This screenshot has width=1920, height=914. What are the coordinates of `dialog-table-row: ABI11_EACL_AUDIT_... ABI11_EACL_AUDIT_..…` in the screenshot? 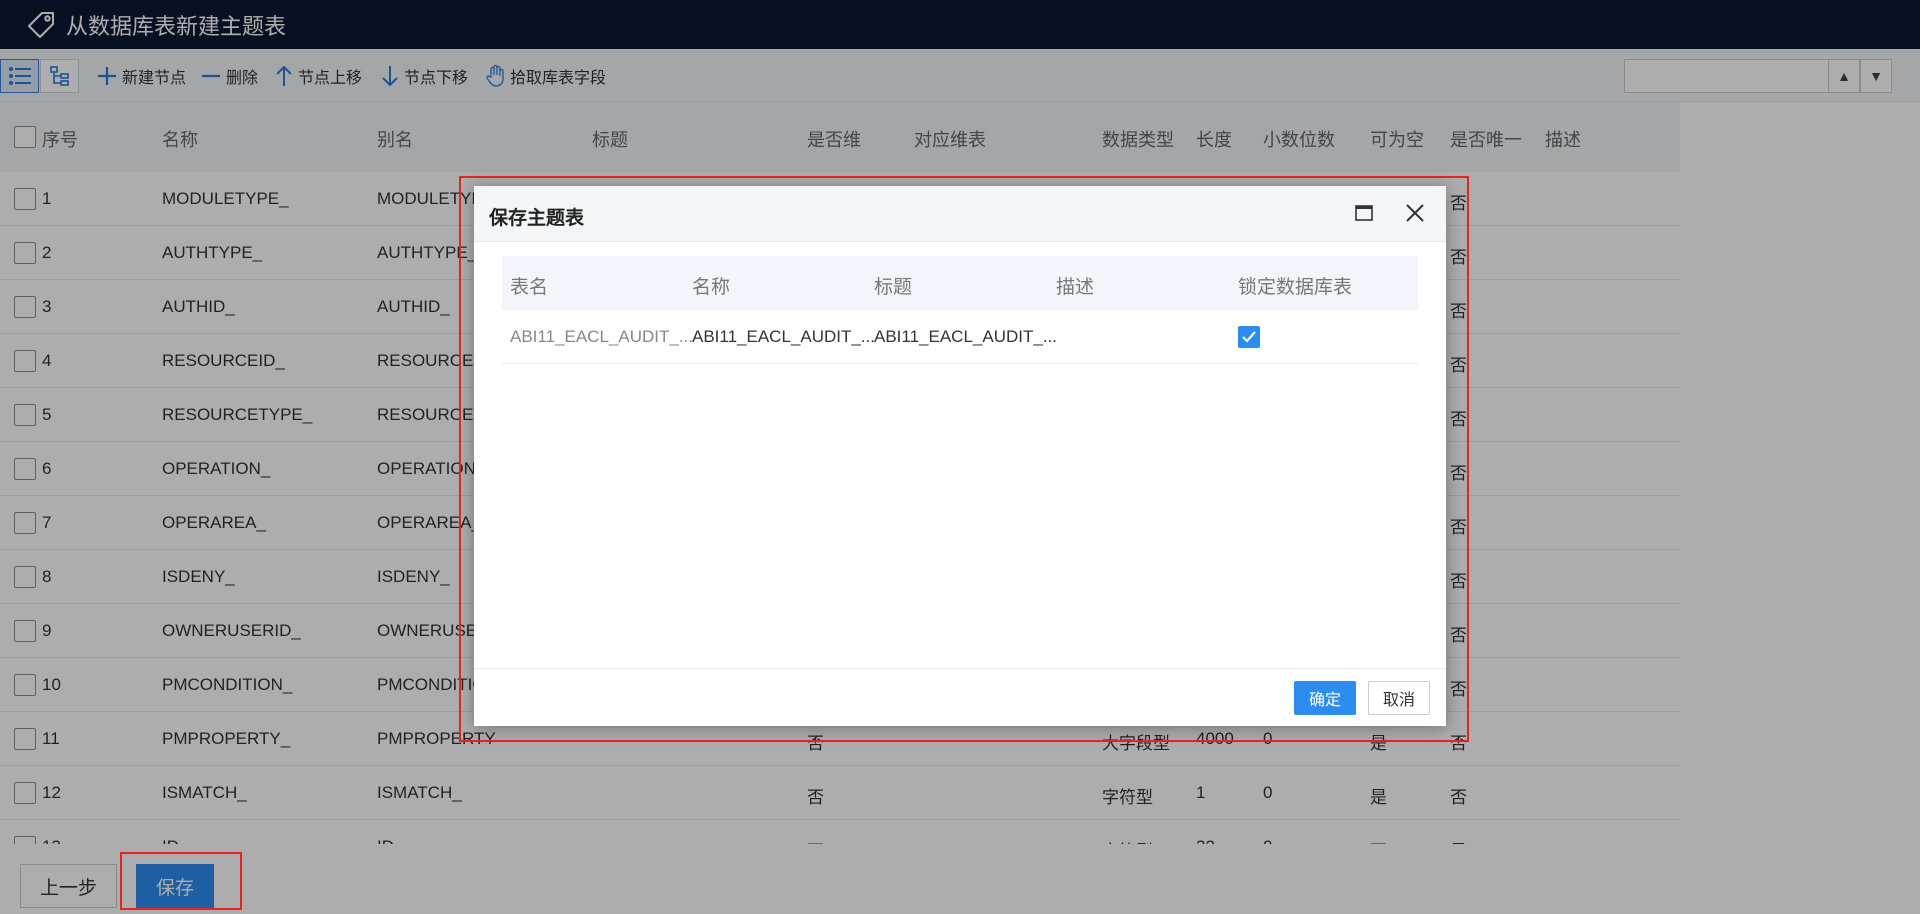 It's located at (960, 337).